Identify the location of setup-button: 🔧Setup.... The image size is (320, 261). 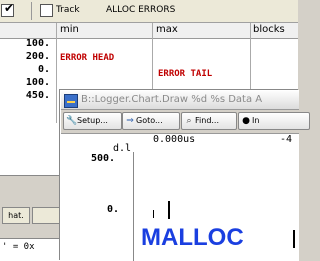
(92, 121).